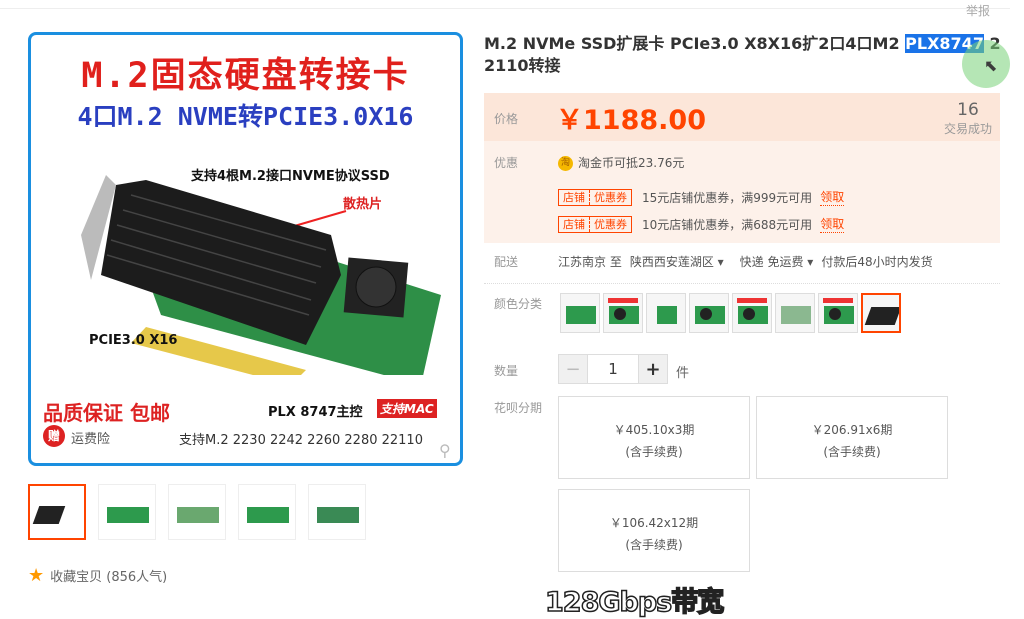 Image resolution: width=1024 pixels, height=619 pixels. Describe the element at coordinates (505, 8) in the screenshot. I see `top-divider` at that location.